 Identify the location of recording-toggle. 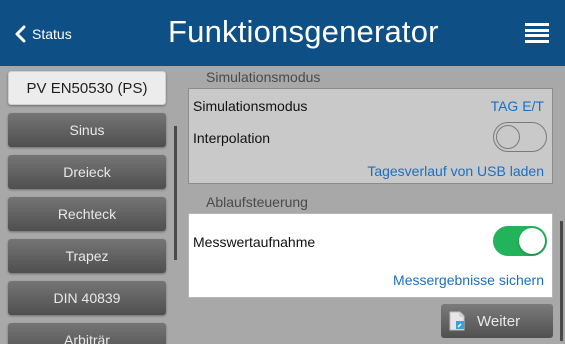
(520, 241).